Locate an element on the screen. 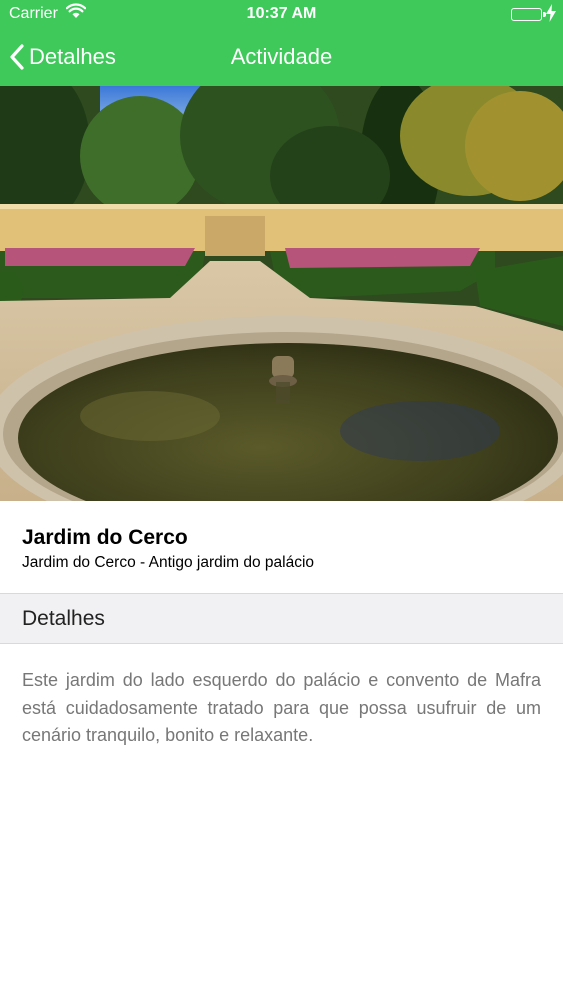 This screenshot has width=563, height=1000. status-bar: Carrier 10:37 AM is located at coordinates (281, 14).